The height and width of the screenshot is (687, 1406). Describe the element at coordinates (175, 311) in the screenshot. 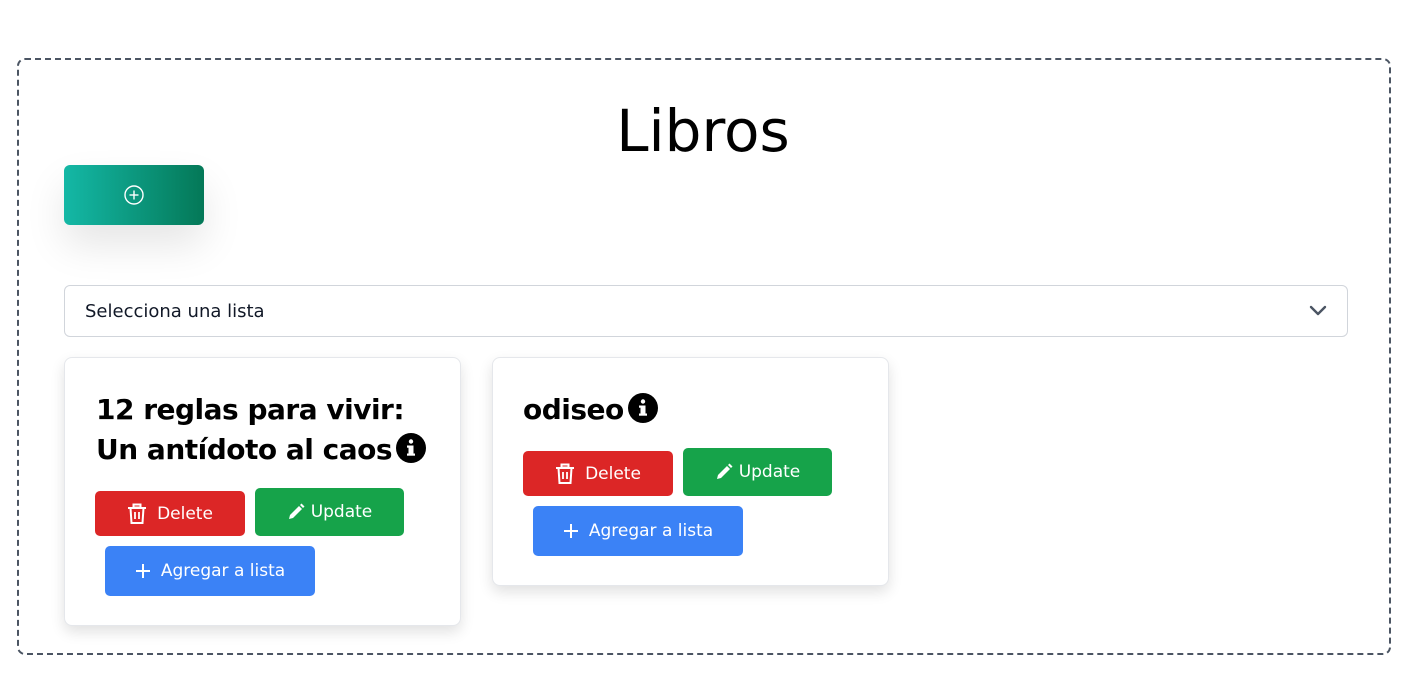

I see `list-select-value: Selecciona una lista` at that location.